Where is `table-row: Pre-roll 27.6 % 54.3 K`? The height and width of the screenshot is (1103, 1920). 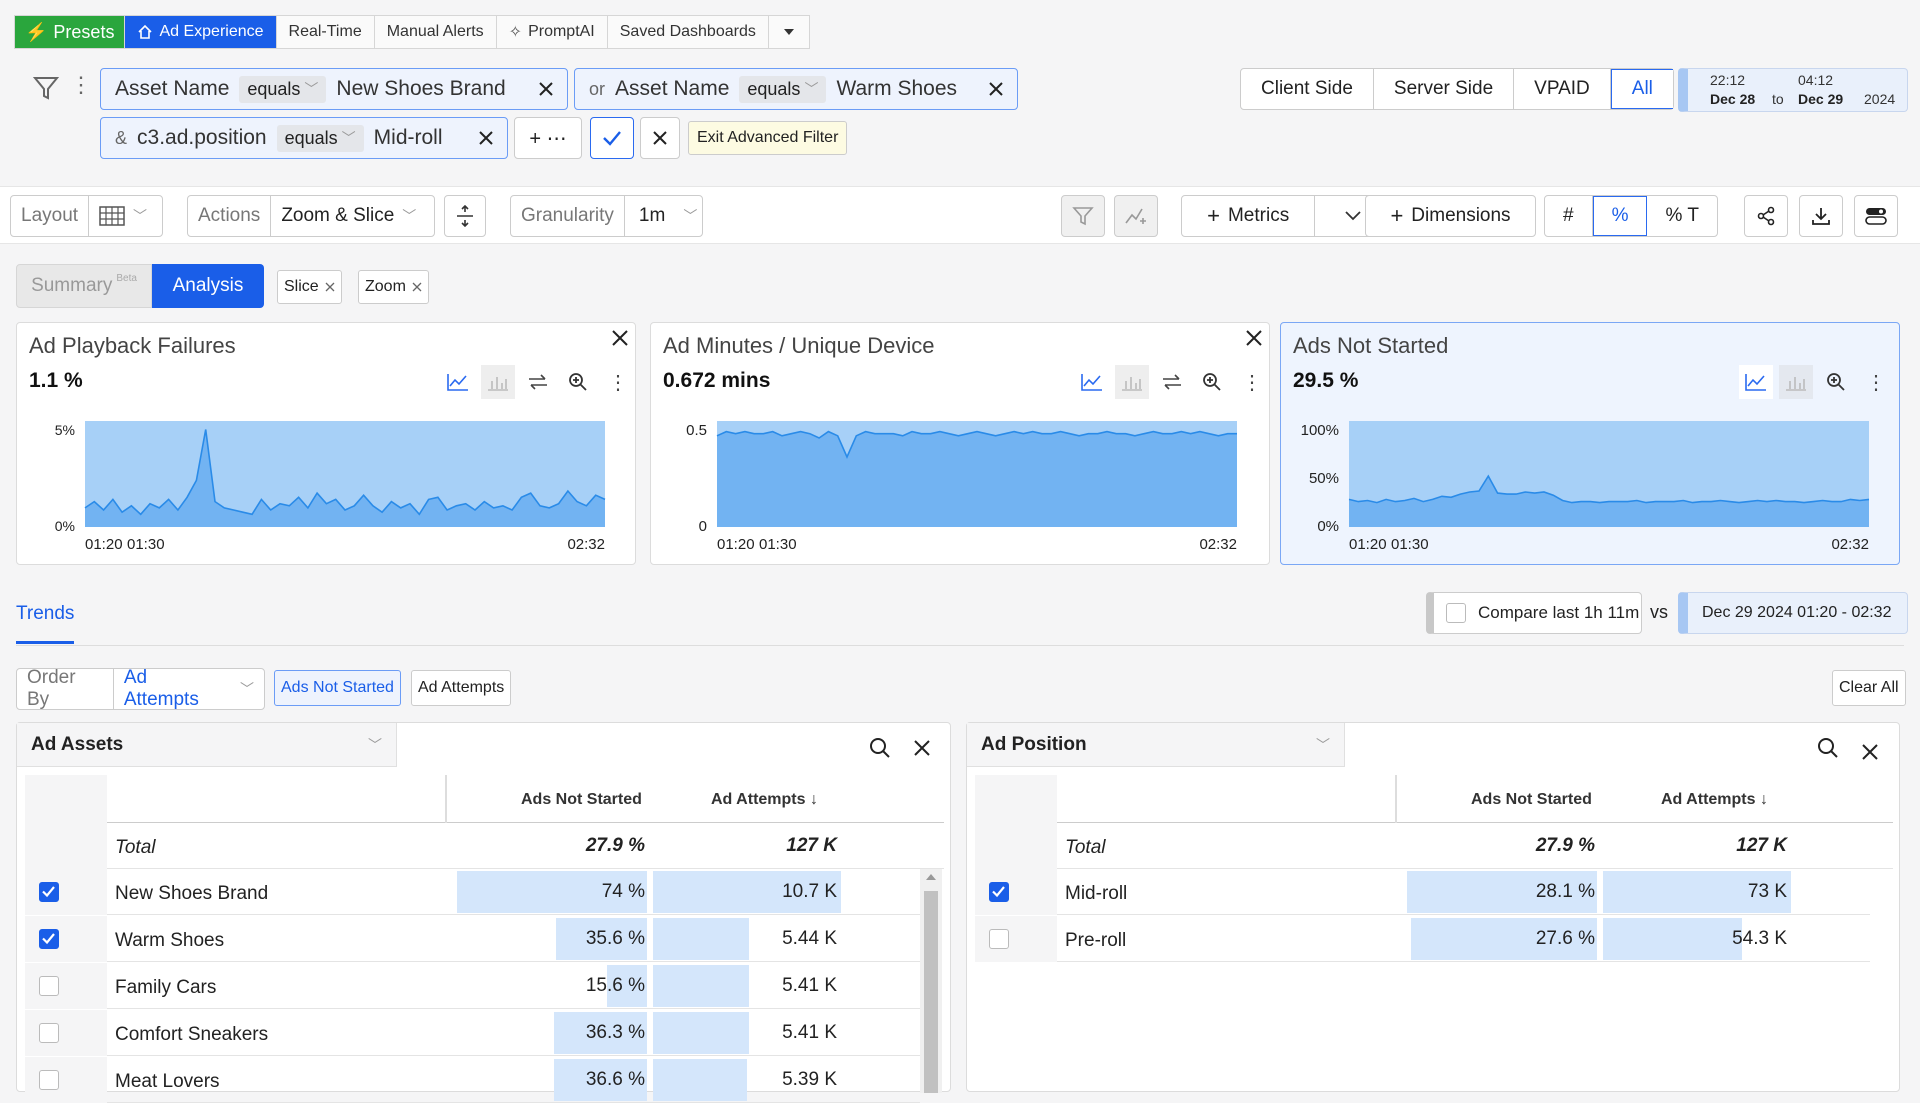 table-row: Pre-roll 27.6 % 54.3 K is located at coordinates (1422, 939).